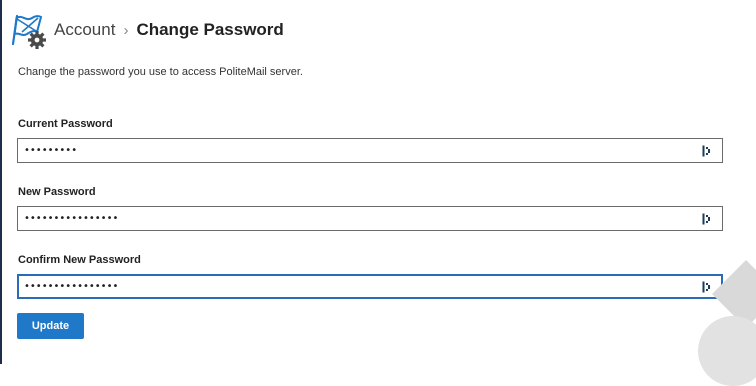 The width and height of the screenshot is (756, 386). I want to click on update-button: Update, so click(50, 326).